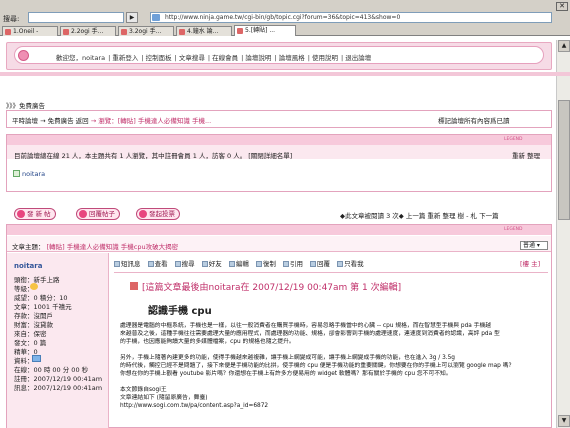 This screenshot has width=570, height=428. What do you see at coordinates (419, 215) in the screenshot?
I see `thread-navigation: ◆此文章被閱讀 3 次◆ 上一篇 重新 整理 樹 - 札 下一篇` at bounding box center [419, 215].